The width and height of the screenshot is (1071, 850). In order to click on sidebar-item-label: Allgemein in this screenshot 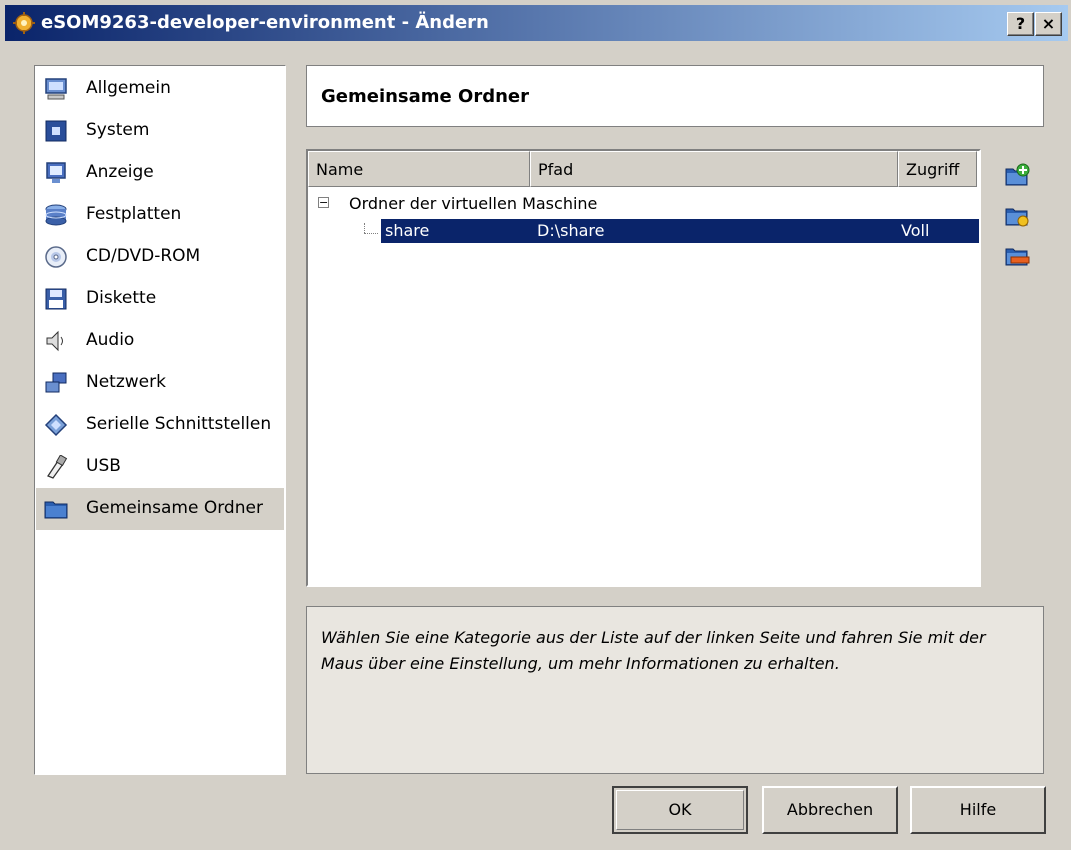, I will do `click(128, 88)`.